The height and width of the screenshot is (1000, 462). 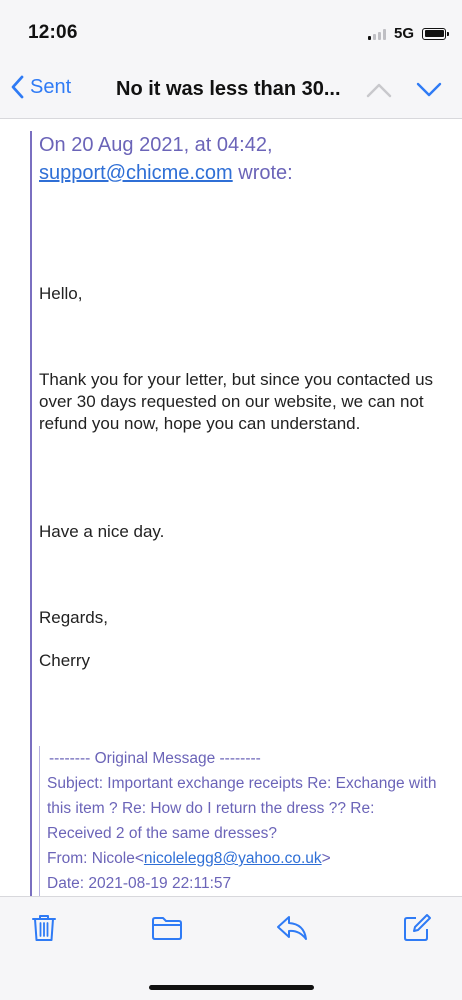 I want to click on closing-line: Have a nice day., so click(x=102, y=531).